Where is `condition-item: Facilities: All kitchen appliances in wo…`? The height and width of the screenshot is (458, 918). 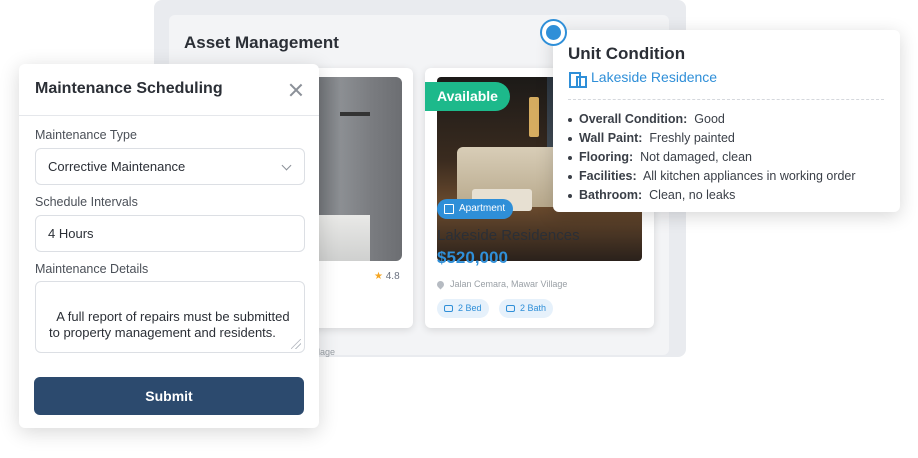 condition-item: Facilities: All kitchen appliances in wo… is located at coordinates (712, 176).